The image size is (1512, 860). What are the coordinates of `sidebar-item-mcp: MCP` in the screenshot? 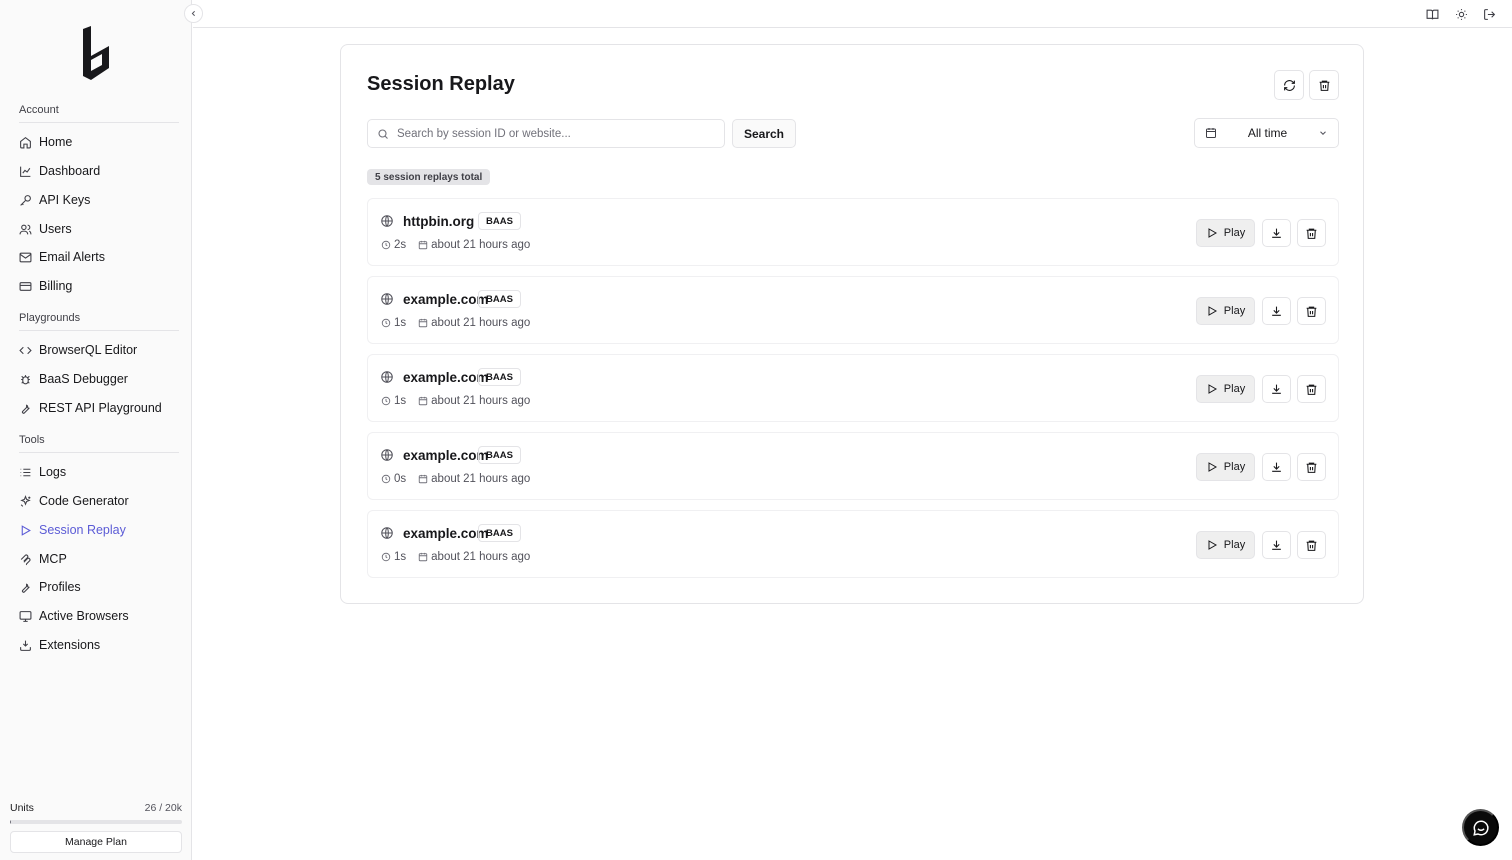 It's located at (42, 559).